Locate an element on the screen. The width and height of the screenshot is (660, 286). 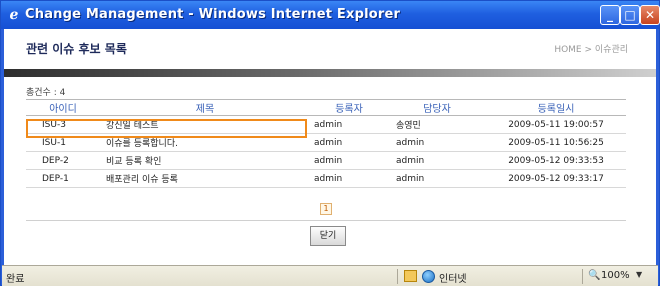
cell-registered-at: 2009-05-12 09:33:53 is located at coordinates (556, 160).